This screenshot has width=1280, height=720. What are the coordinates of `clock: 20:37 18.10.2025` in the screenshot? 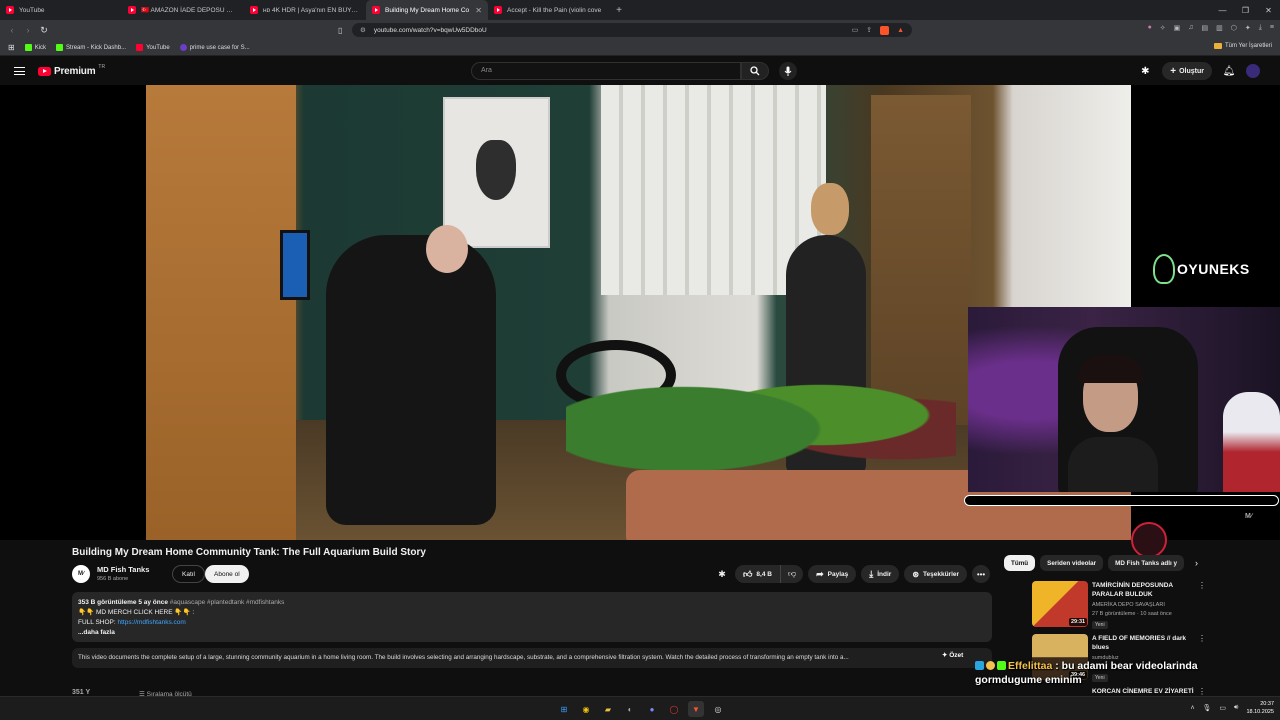 It's located at (1260, 708).